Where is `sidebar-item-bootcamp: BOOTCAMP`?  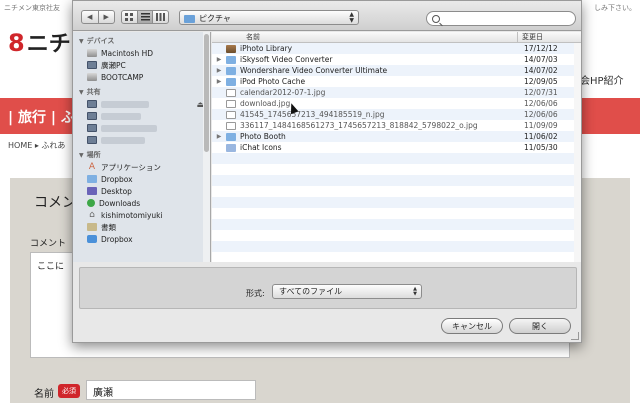 sidebar-item-bootcamp: BOOTCAMP is located at coordinates (141, 77).